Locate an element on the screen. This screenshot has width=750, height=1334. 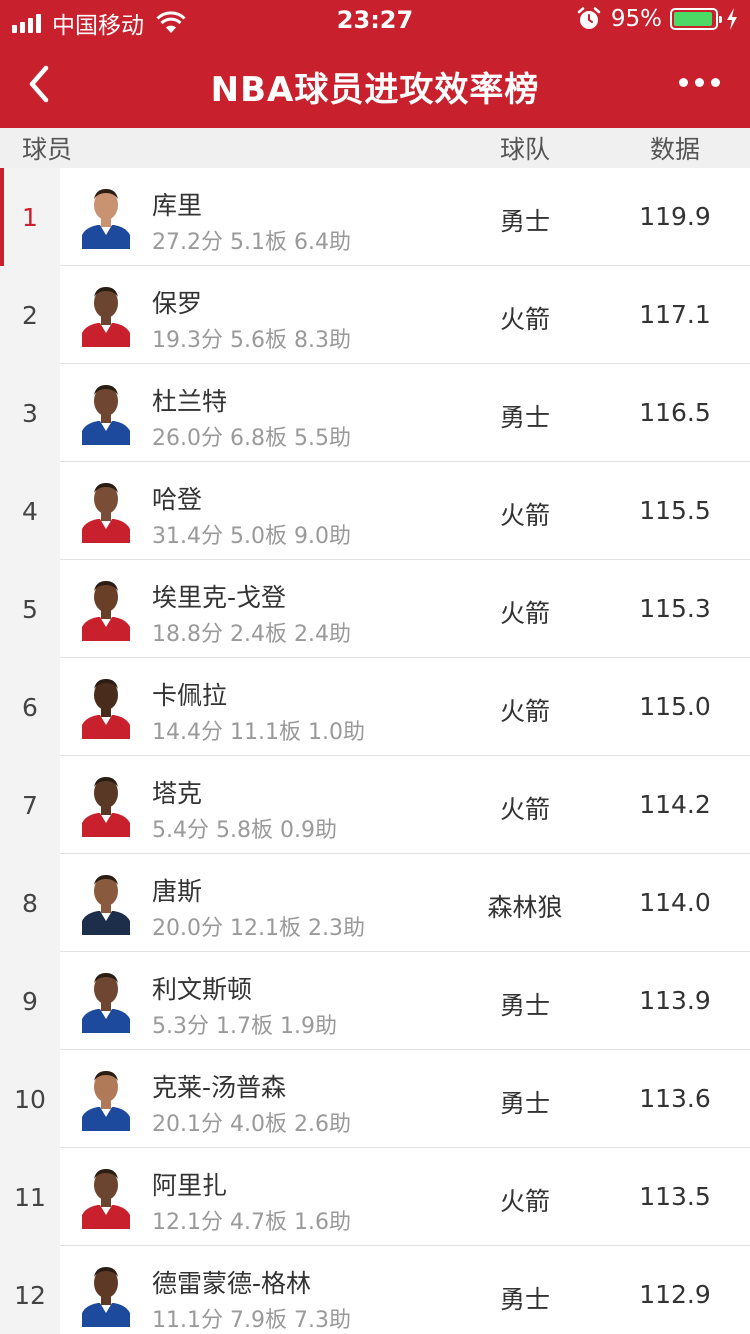
nav-bar: NBA球员进攻效率榜 is located at coordinates (375, 84).